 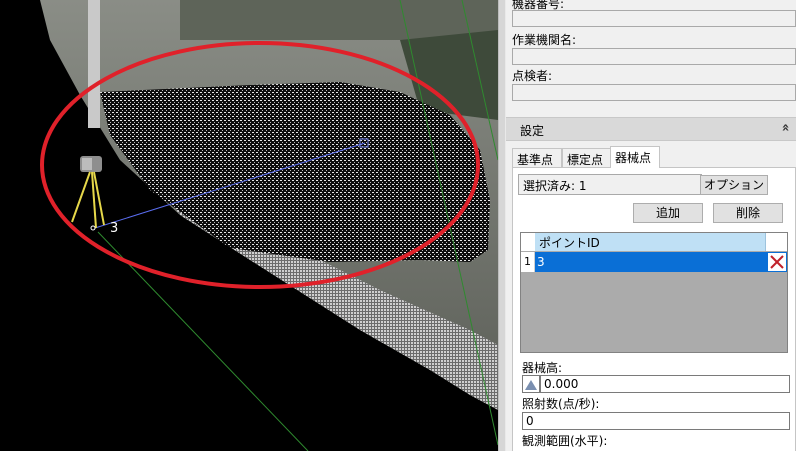 I want to click on row-number: 1, so click(x=528, y=262).